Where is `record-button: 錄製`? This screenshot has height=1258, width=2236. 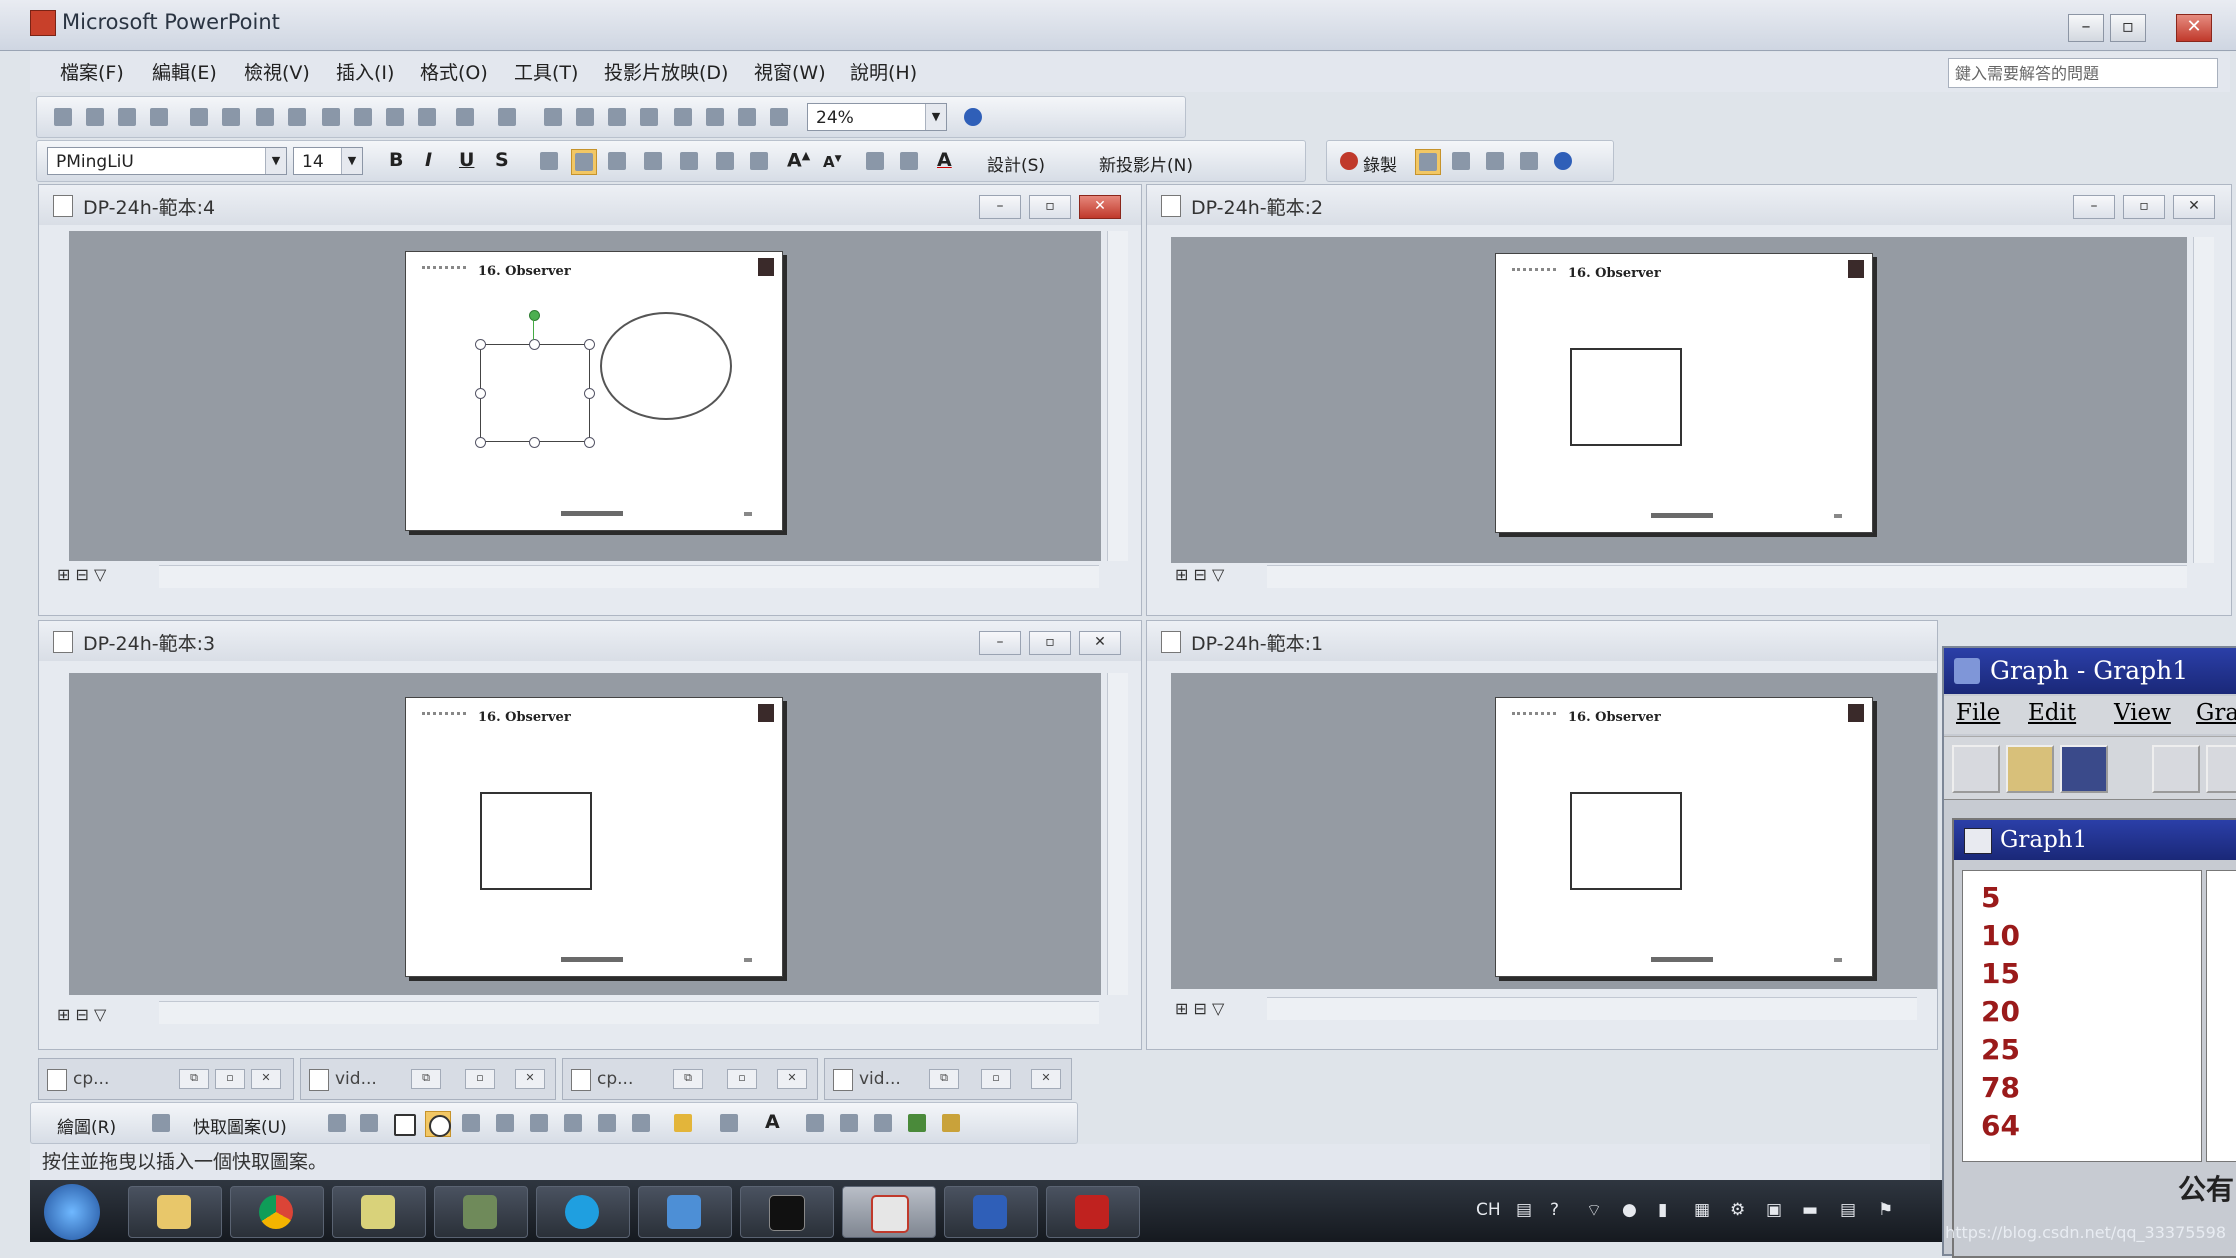
record-button: 錄製 is located at coordinates (1380, 163).